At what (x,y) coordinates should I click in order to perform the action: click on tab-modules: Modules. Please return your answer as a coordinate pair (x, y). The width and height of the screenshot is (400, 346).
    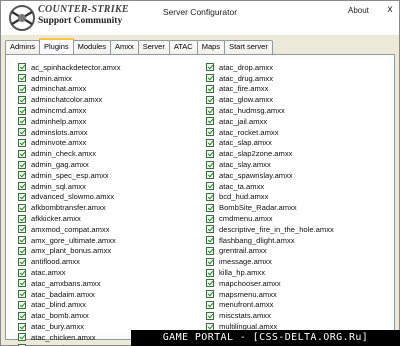
    Looking at the image, I should click on (91, 47).